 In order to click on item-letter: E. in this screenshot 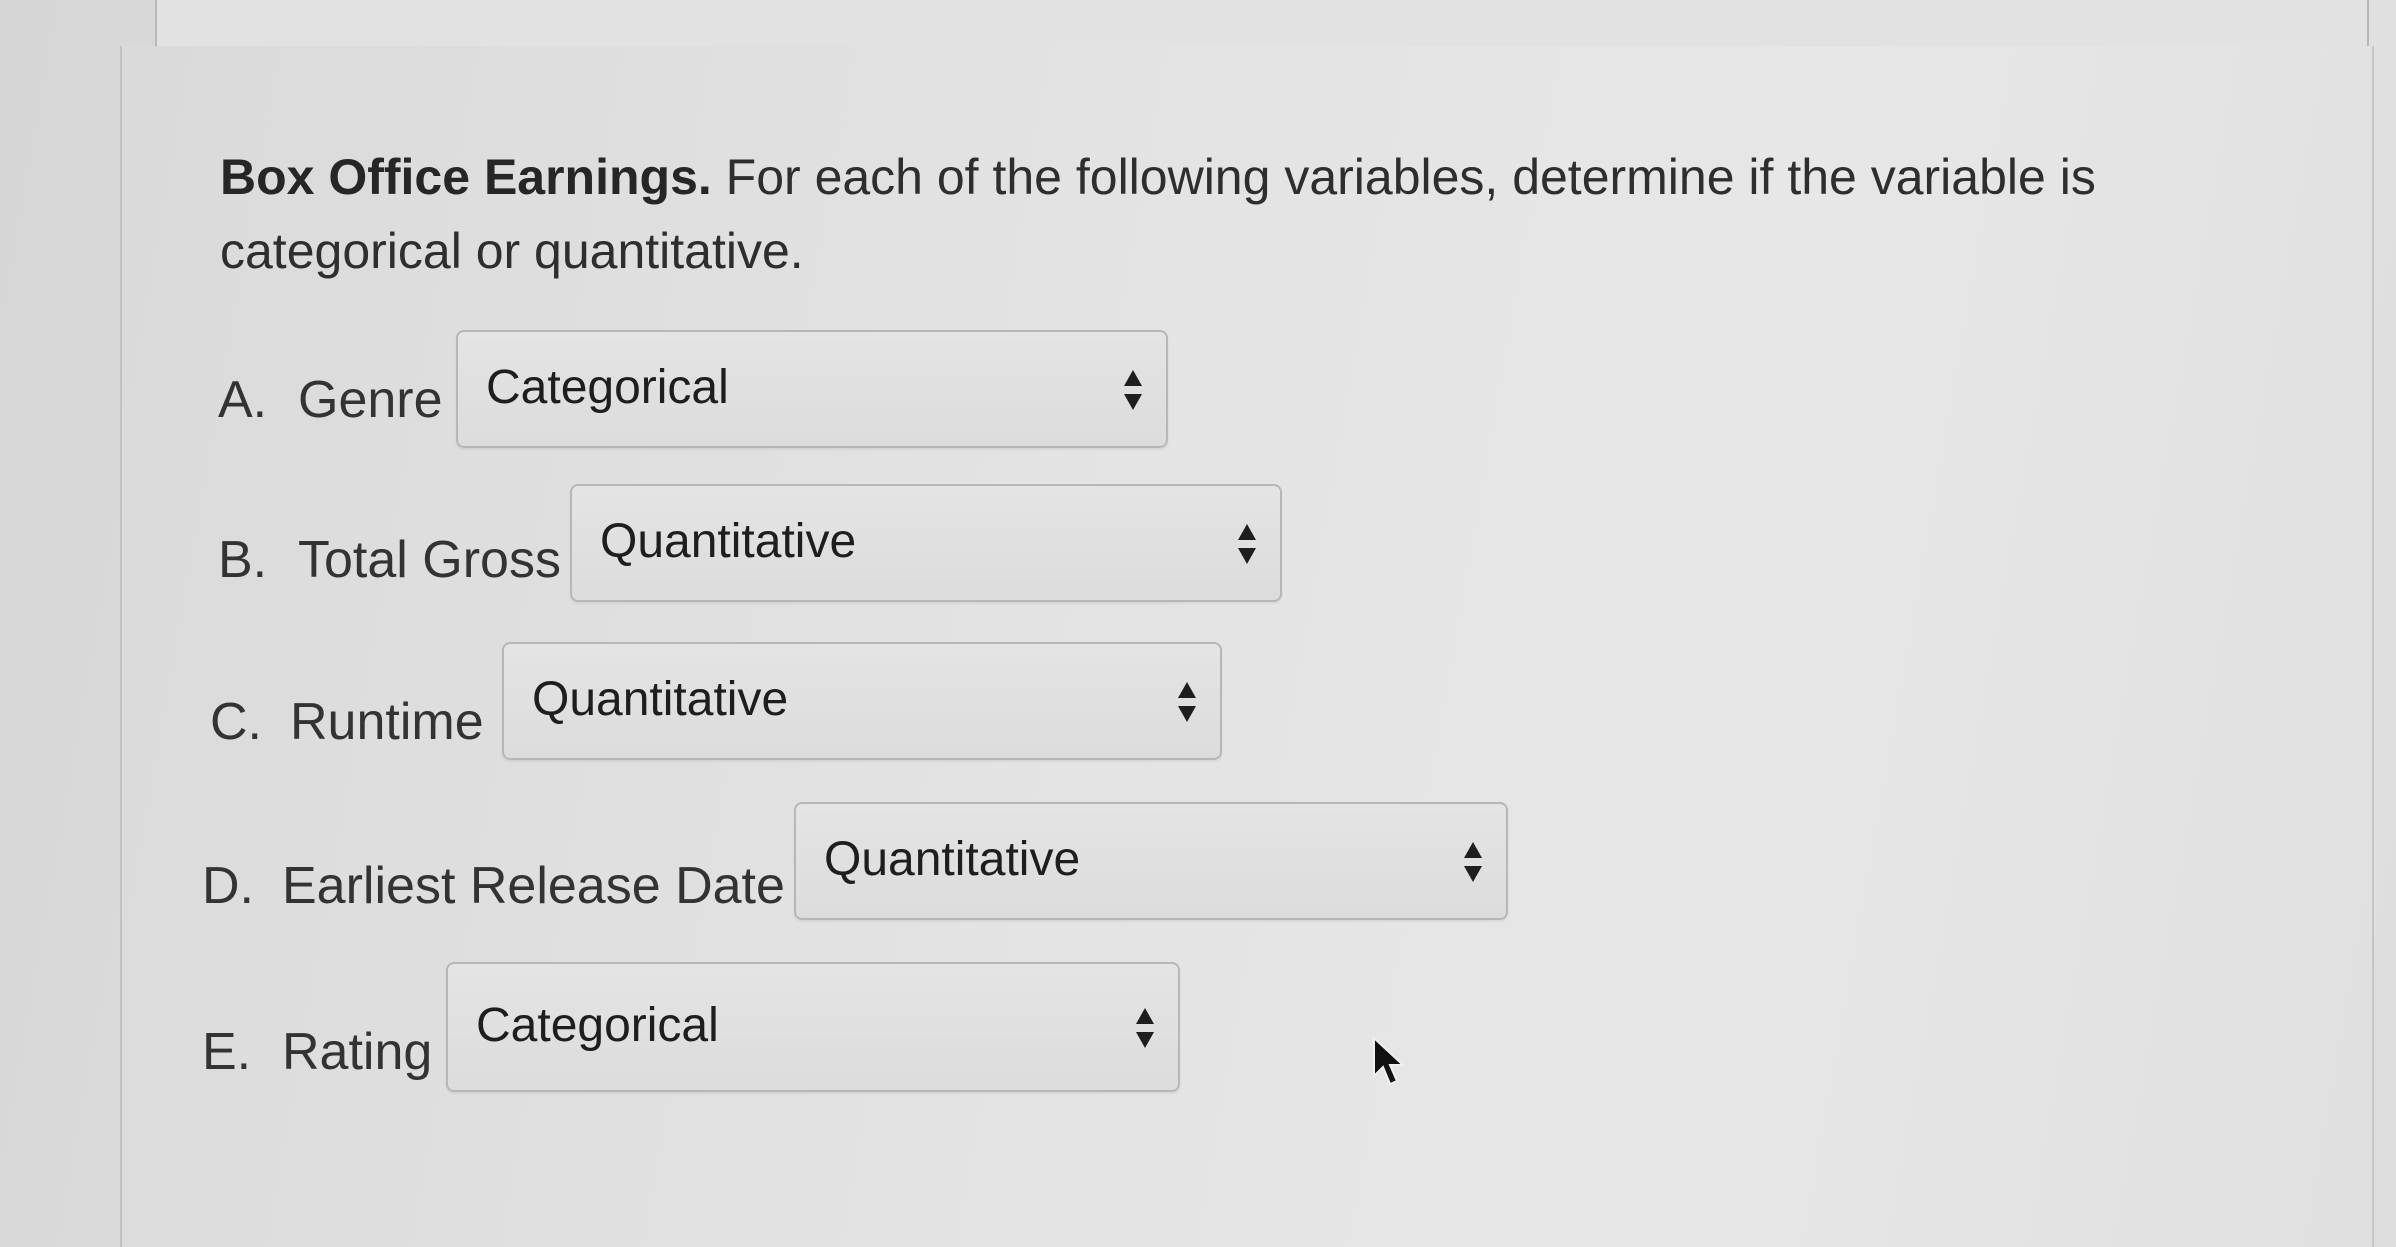, I will do `click(227, 1052)`.